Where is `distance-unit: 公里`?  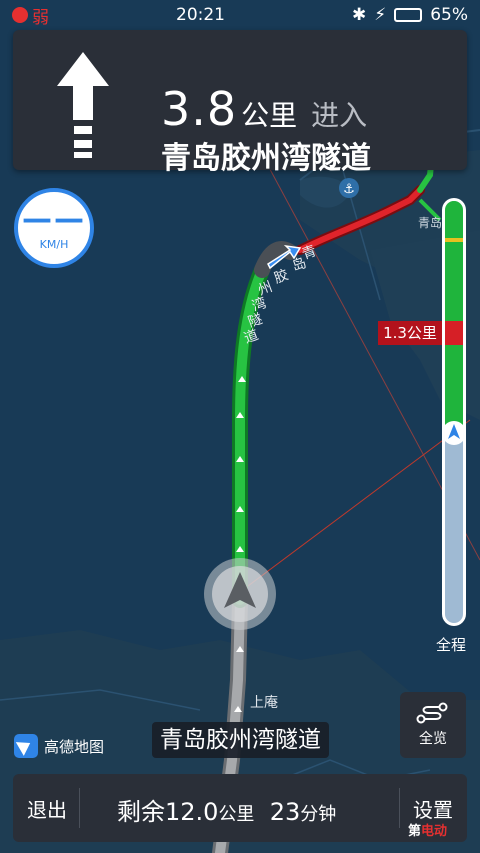 distance-unit: 公里 is located at coordinates (269, 115).